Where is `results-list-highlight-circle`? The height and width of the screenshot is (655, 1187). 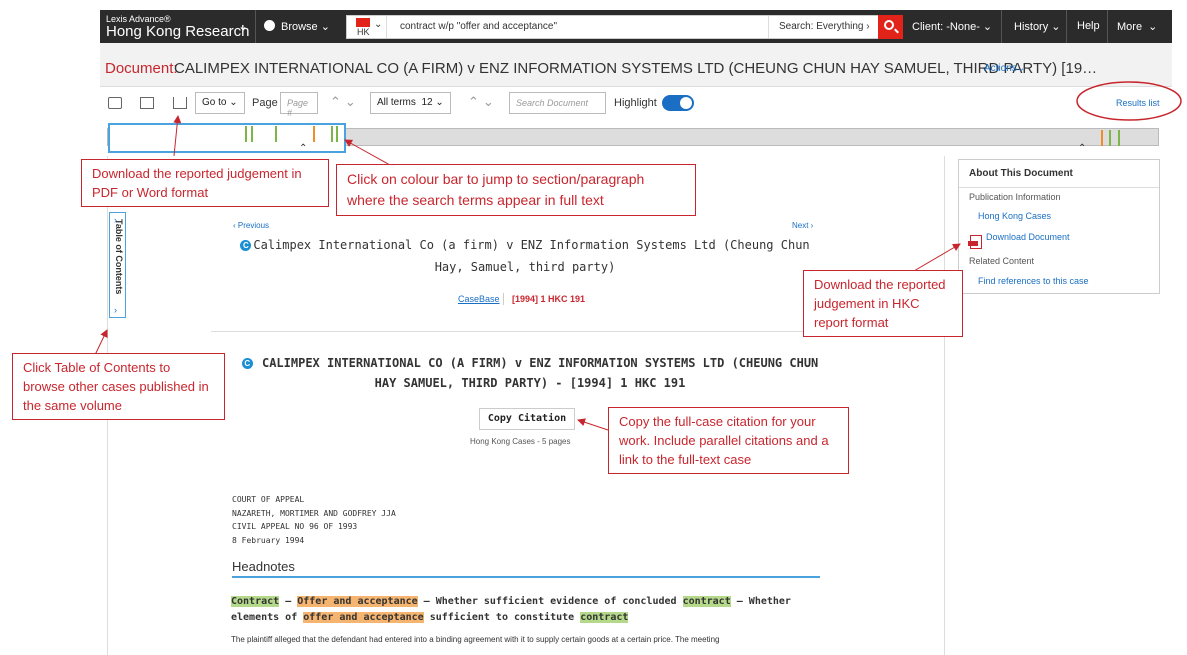 results-list-highlight-circle is located at coordinates (1129, 101).